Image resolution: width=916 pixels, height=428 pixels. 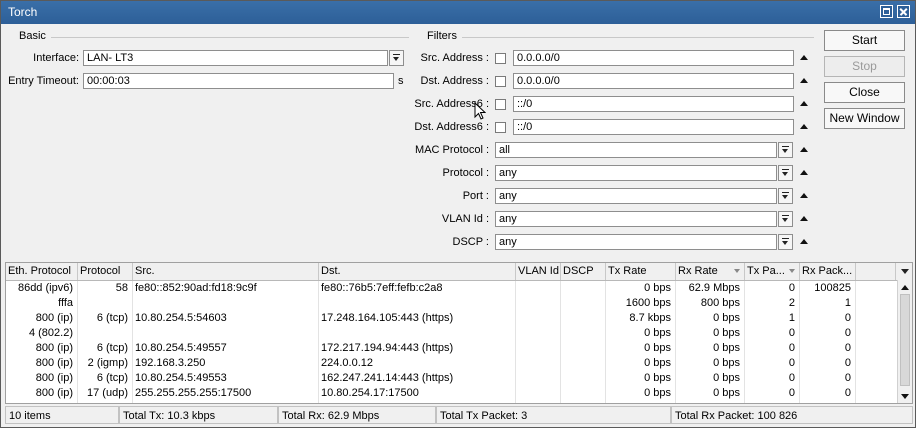 I want to click on mac-protocol-label: MAC Protocol :, so click(x=452, y=150).